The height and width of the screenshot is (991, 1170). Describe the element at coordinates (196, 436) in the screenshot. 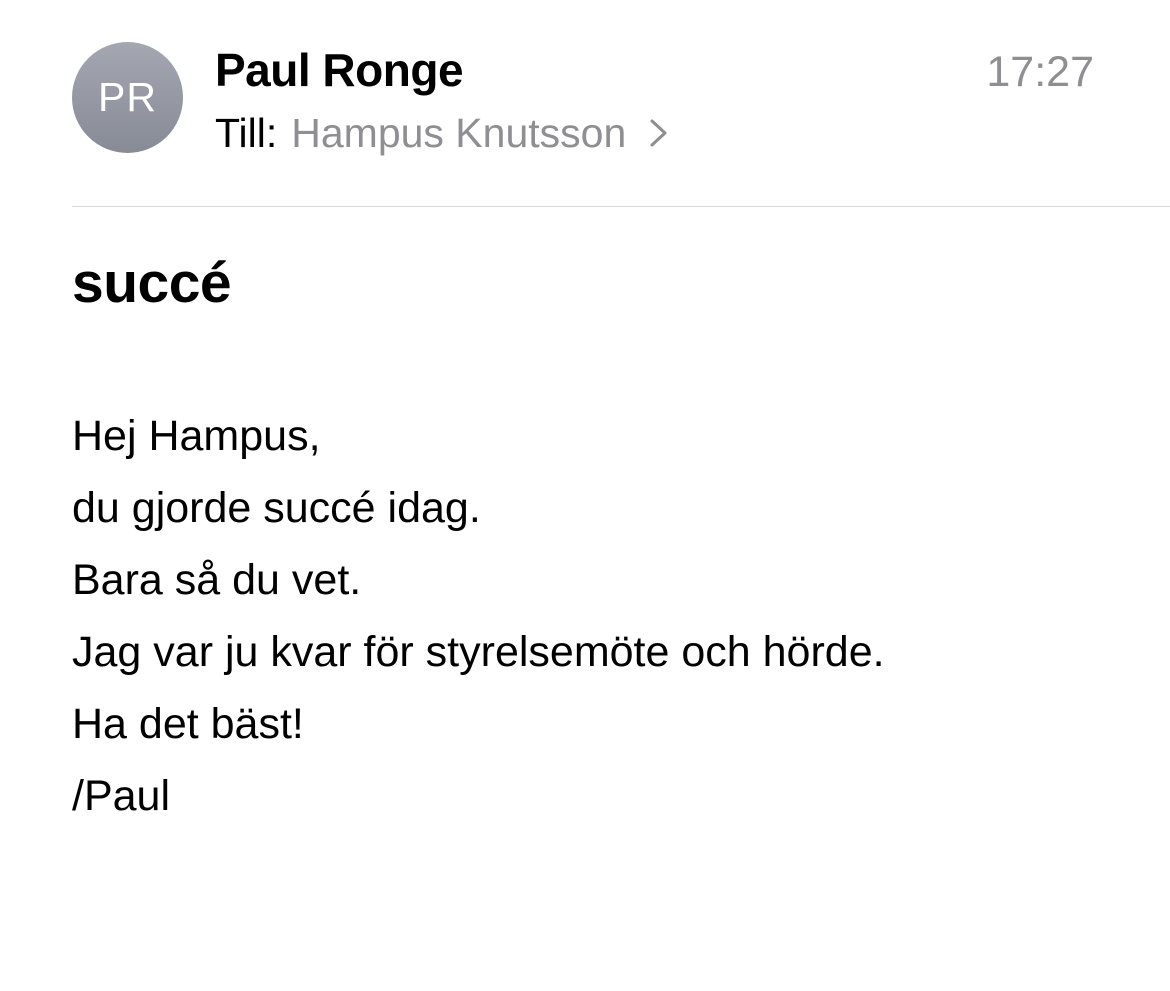

I see `body-line: Hej Hampus,` at that location.